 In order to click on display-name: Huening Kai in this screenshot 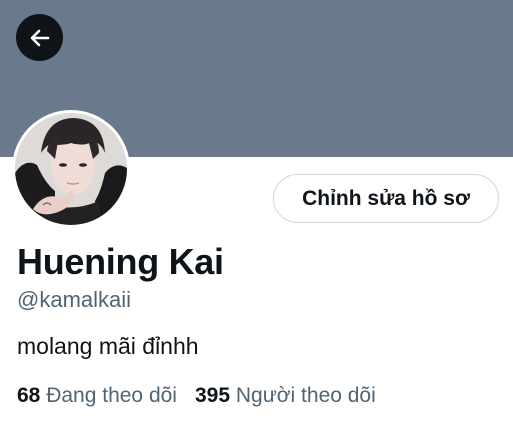, I will do `click(120, 261)`.